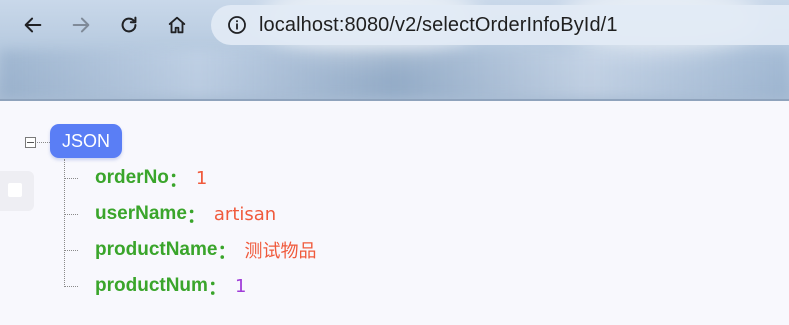  I want to click on tree-connector, so click(43, 142).